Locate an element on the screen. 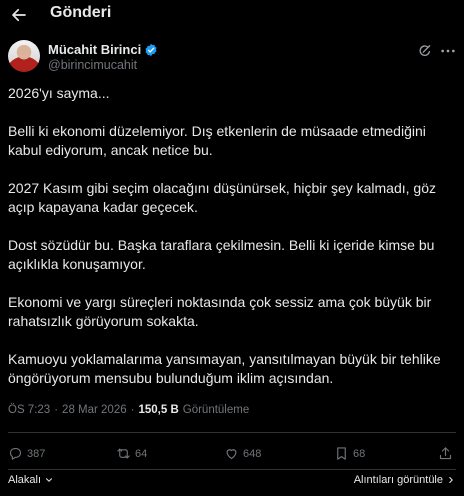  back-button is located at coordinates (19, 15).